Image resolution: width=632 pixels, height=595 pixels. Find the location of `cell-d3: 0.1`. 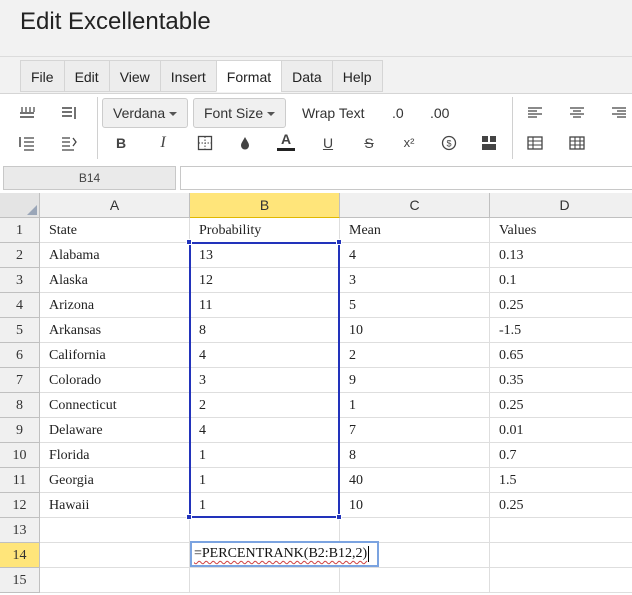

cell-d3: 0.1 is located at coordinates (561, 280).